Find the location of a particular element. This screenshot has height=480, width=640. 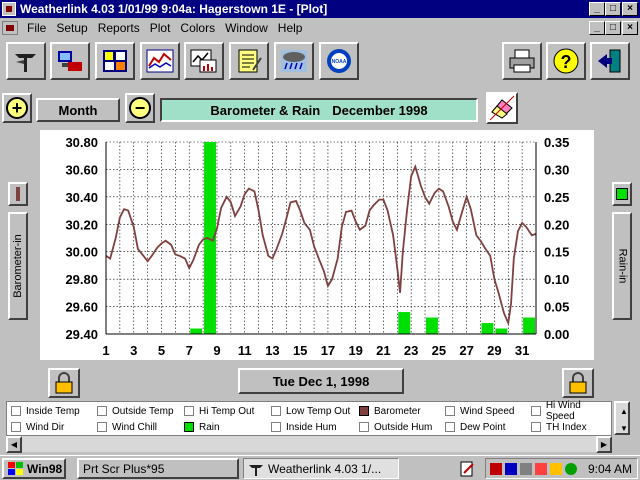

legend-item-wind-dir: Wind Dir is located at coordinates (37, 427).